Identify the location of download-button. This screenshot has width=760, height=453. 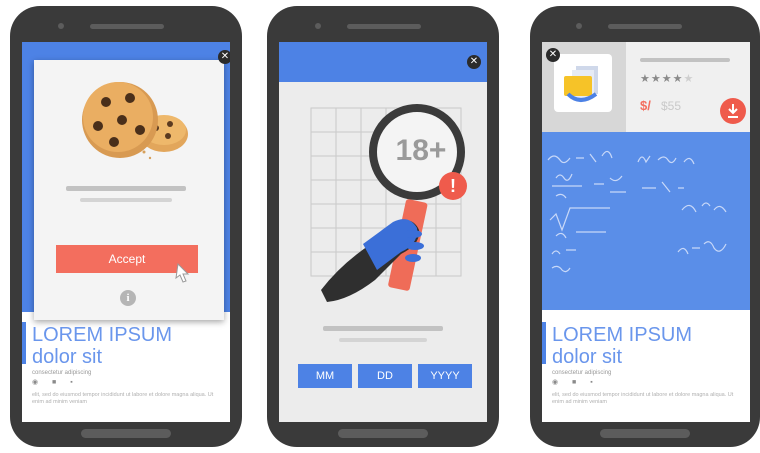
(733, 111).